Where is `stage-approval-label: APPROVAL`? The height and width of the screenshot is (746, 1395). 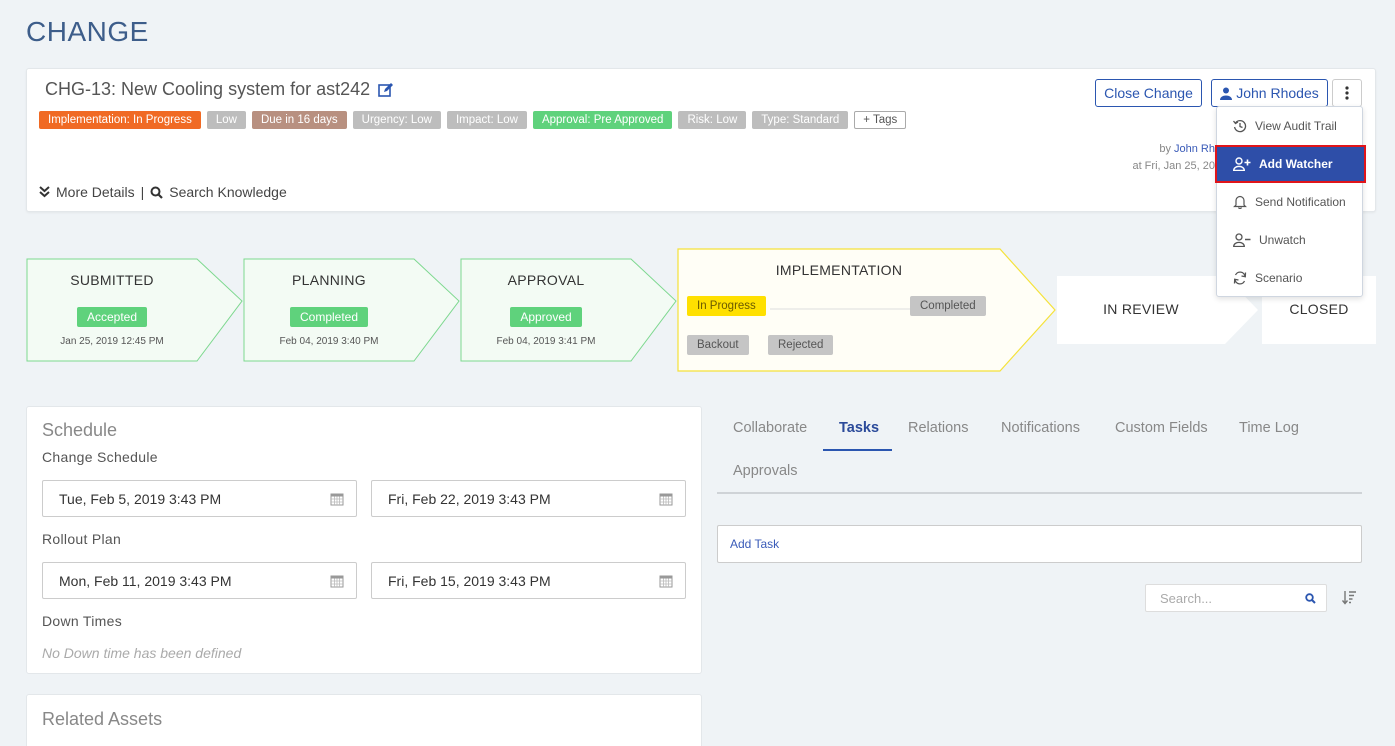 stage-approval-label: APPROVAL is located at coordinates (546, 280).